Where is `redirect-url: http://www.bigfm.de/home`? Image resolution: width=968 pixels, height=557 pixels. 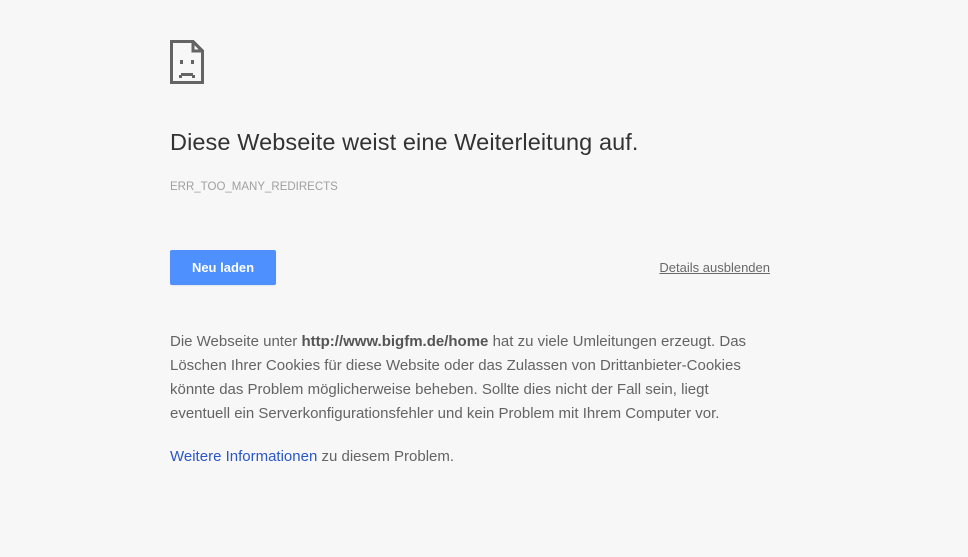
redirect-url: http://www.bigfm.de/home is located at coordinates (395, 341).